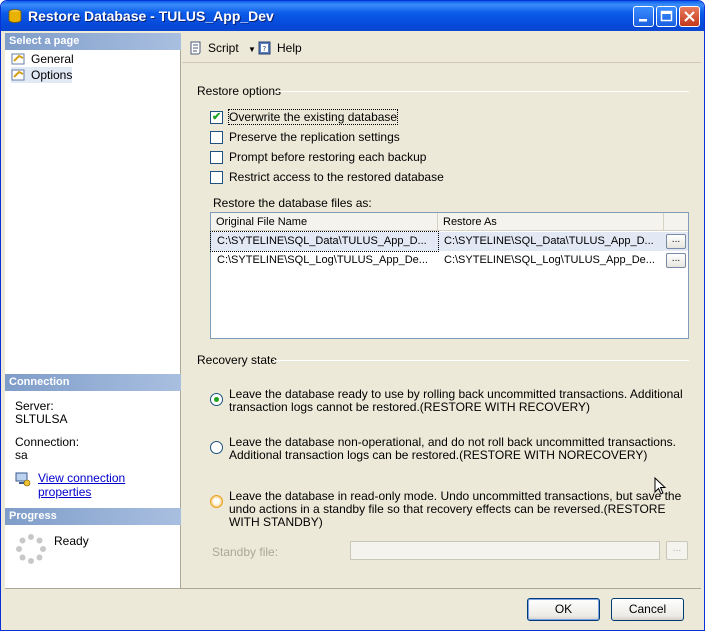  Describe the element at coordinates (195, 48) in the screenshot. I see `script-icon` at that location.